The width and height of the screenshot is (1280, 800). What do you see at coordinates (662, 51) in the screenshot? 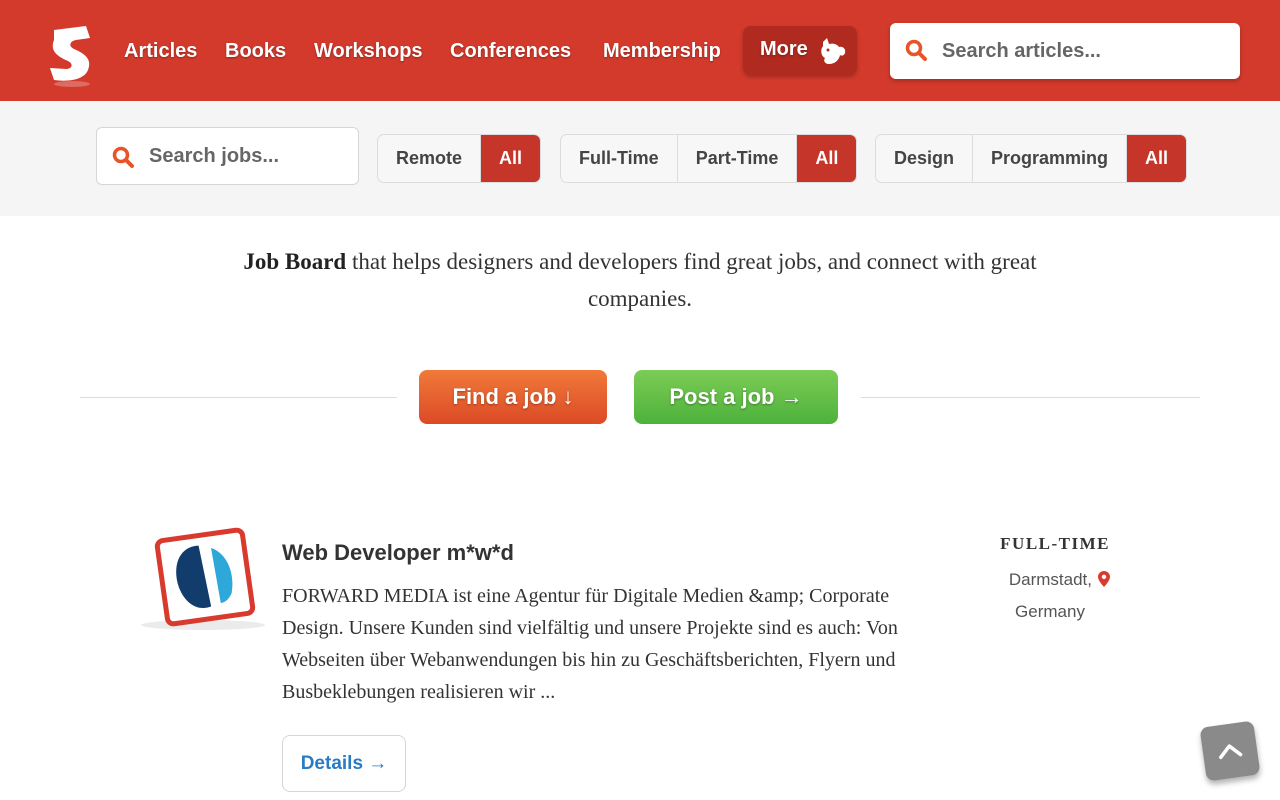
I see `nav-membership: Membership` at bounding box center [662, 51].